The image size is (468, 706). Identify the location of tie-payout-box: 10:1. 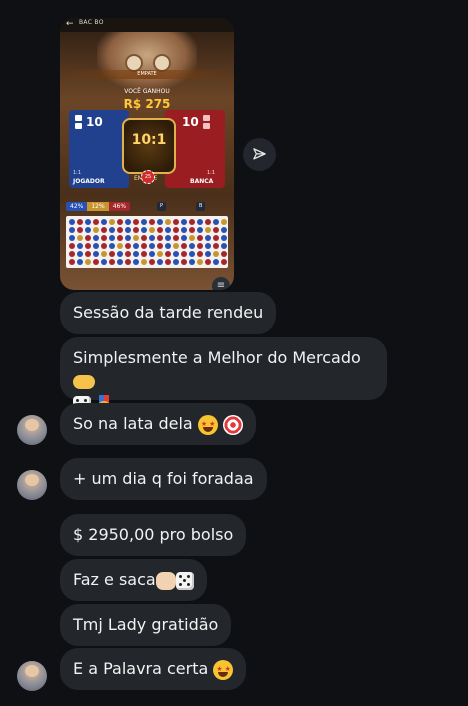
(149, 146).